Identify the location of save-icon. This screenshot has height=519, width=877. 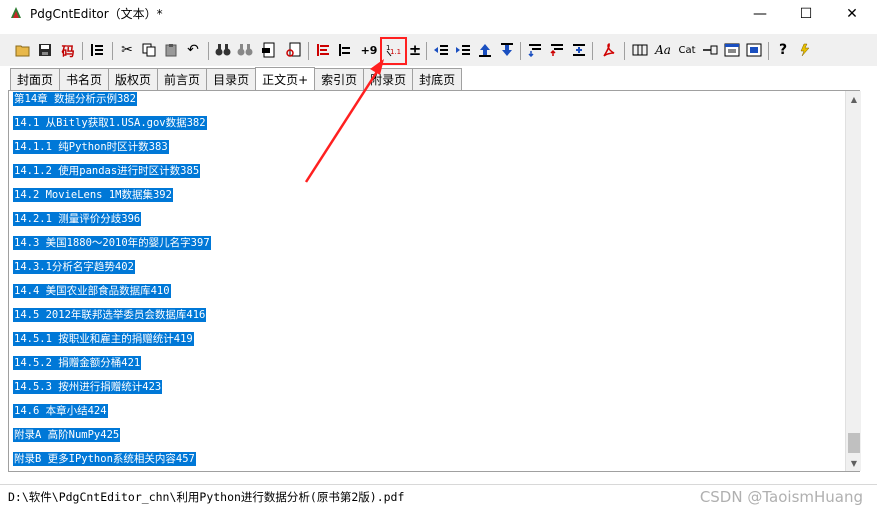
(45, 50).